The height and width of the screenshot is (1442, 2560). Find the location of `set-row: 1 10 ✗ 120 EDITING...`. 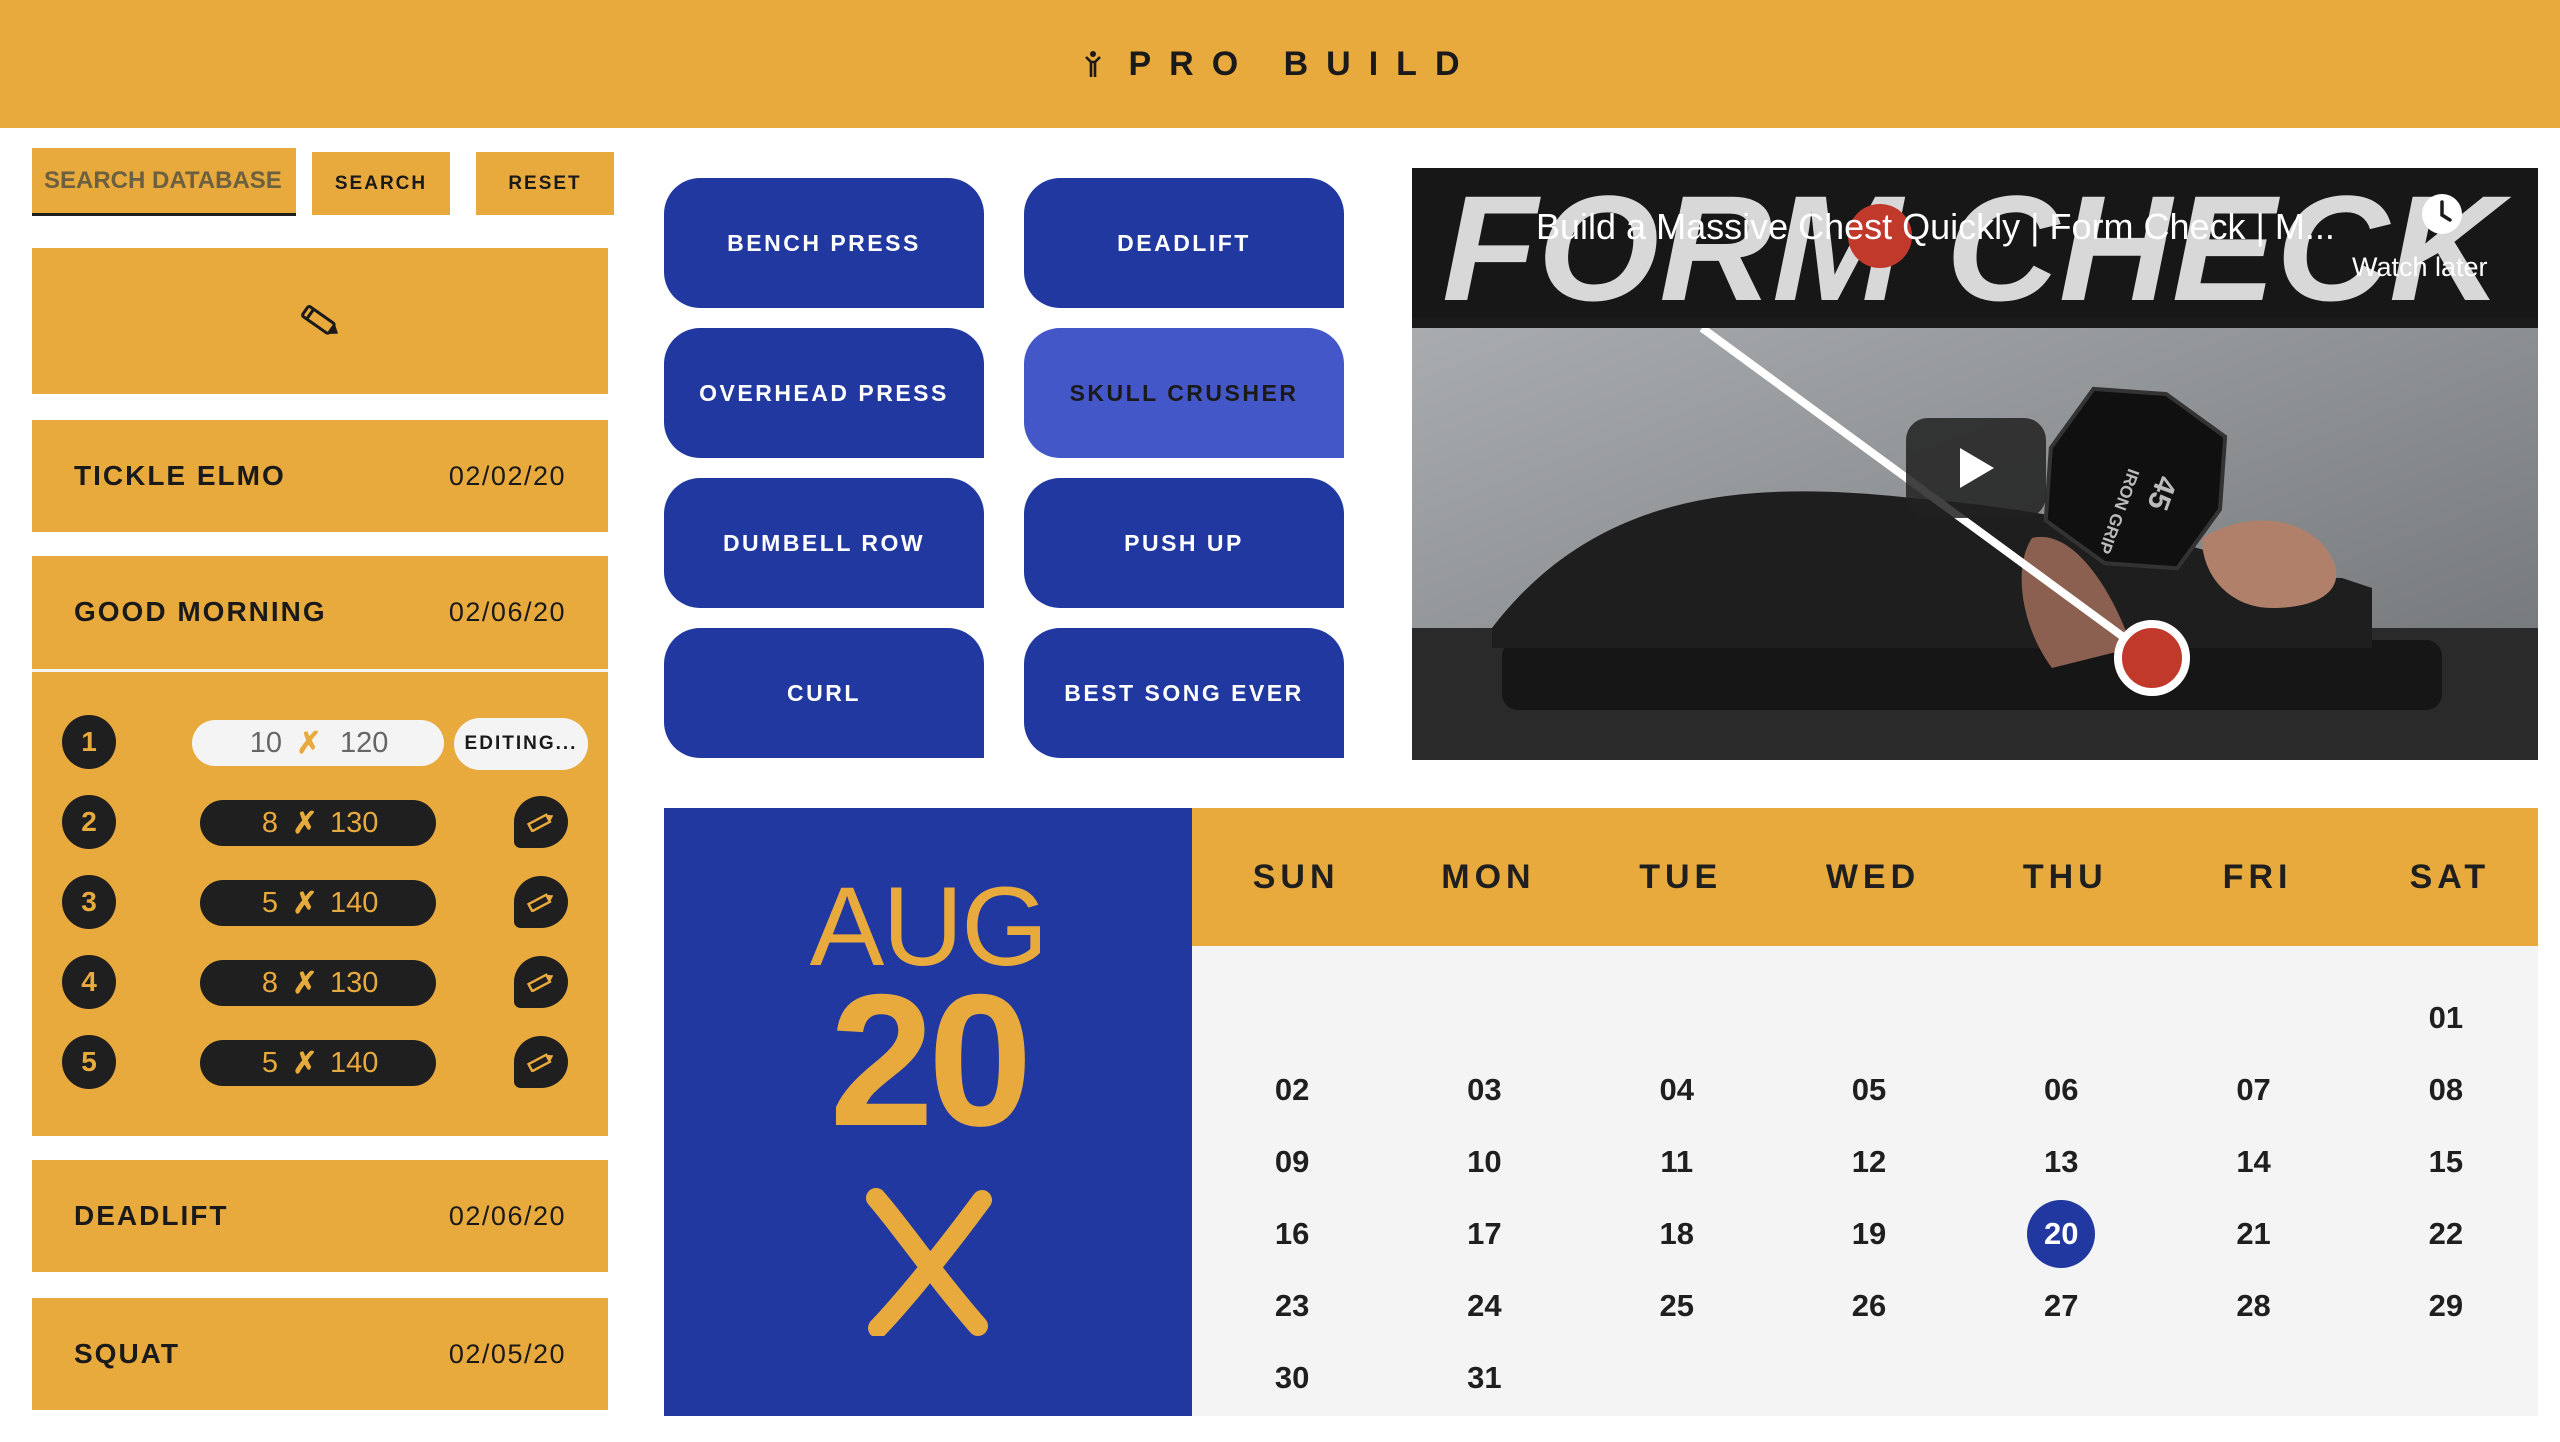

set-row: 1 10 ✗ 120 EDITING... is located at coordinates (325, 742).